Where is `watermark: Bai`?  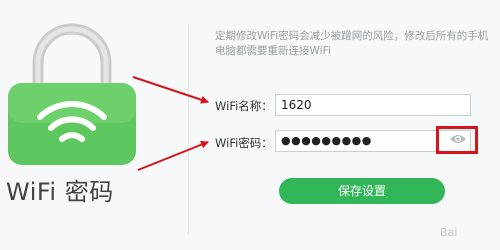 watermark: Bai is located at coordinates (449, 232).